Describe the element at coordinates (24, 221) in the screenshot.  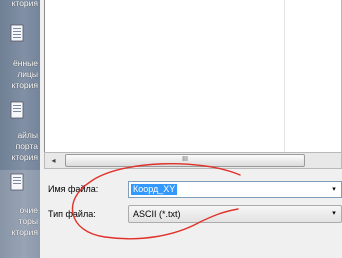
I see `place-label: очие торы ктория` at that location.